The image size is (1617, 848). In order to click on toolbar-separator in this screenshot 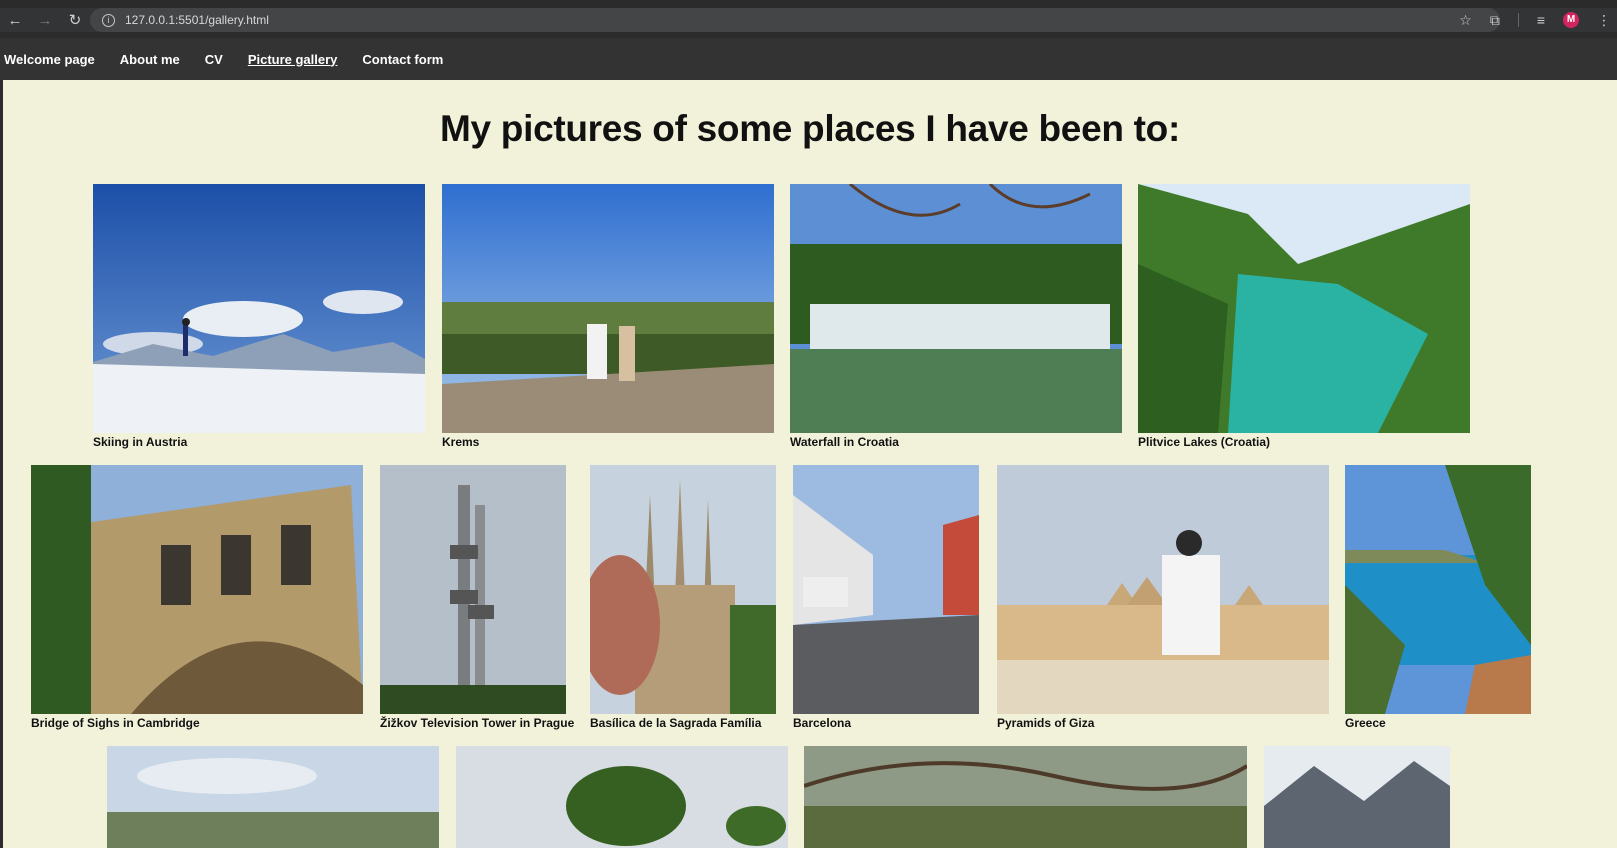, I will do `click(1518, 20)`.